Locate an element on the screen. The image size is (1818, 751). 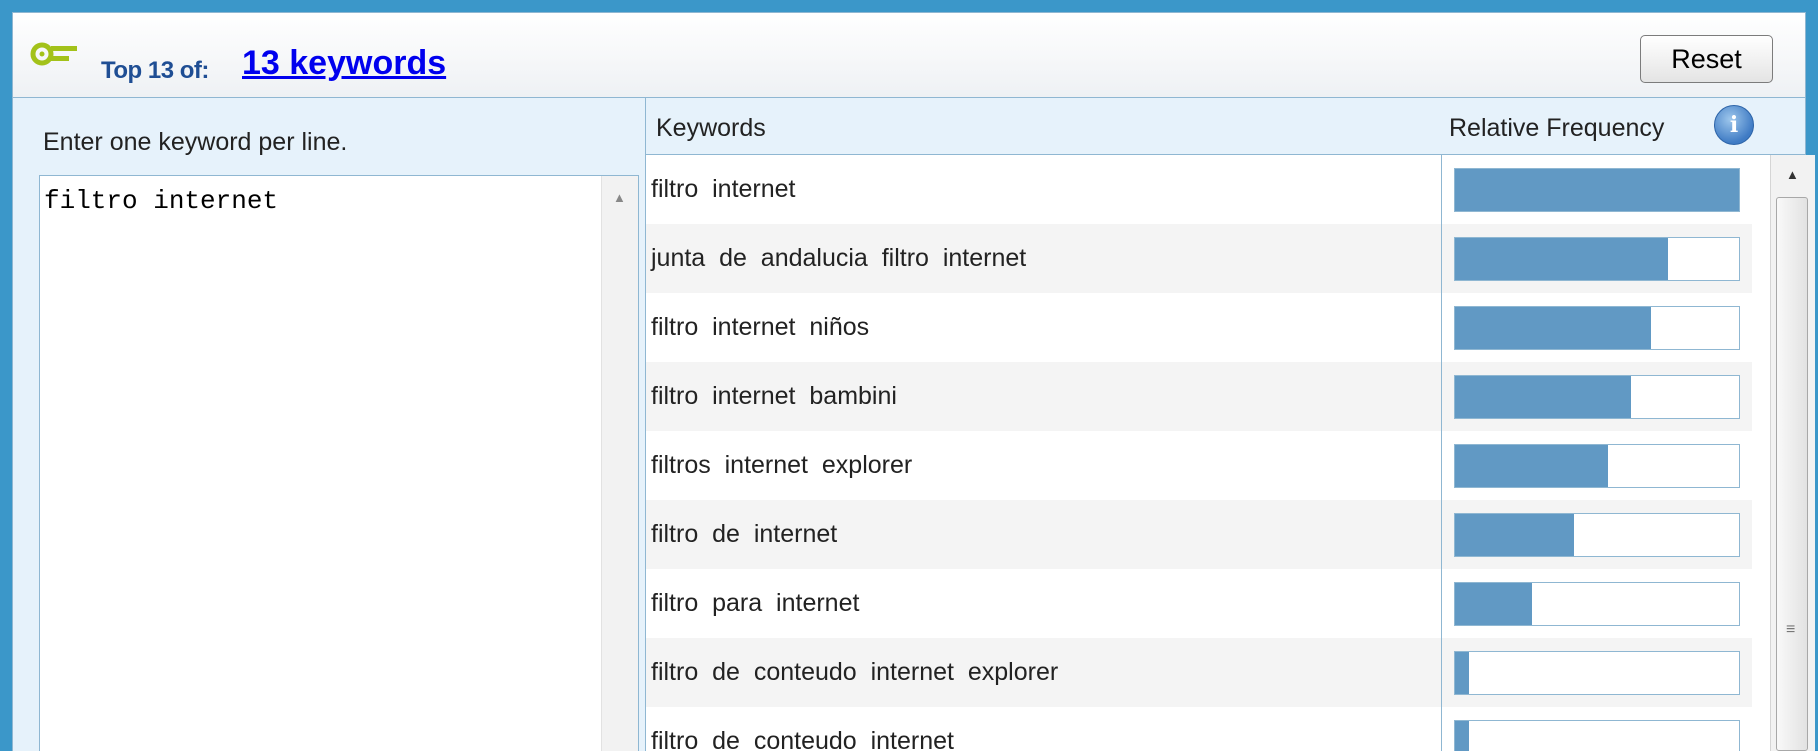
results-scrollbar: ▲ ≡ is located at coordinates (1792, 453).